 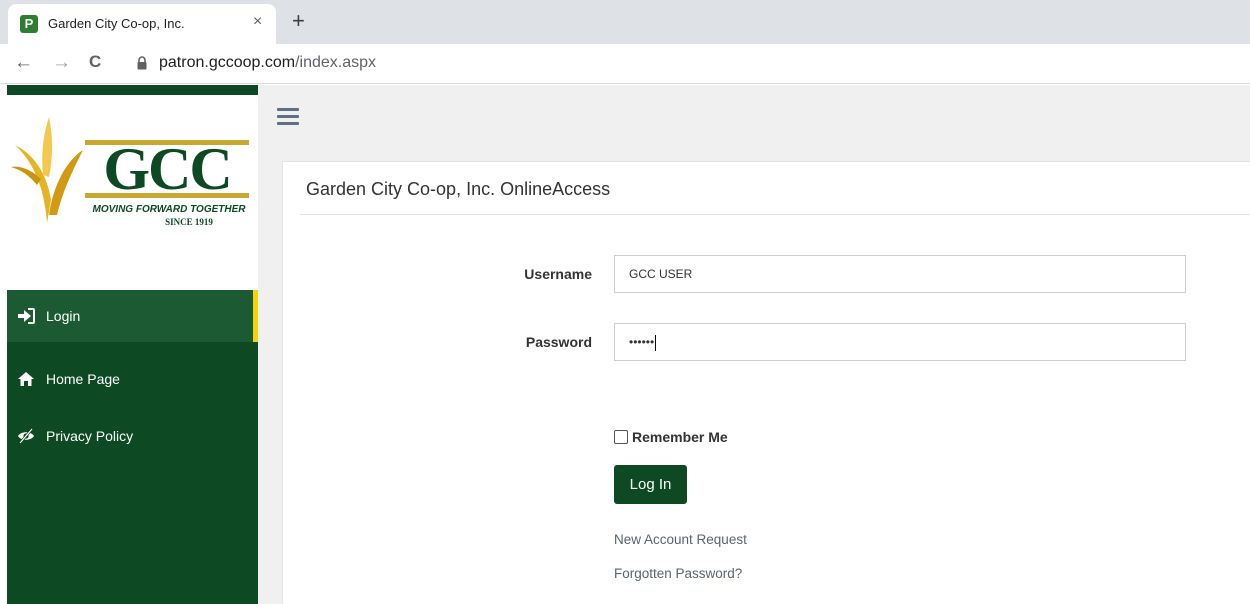 What do you see at coordinates (625, 22) in the screenshot?
I see `browser-tab-bar: P Garden City Co-op, Inc. × +` at bounding box center [625, 22].